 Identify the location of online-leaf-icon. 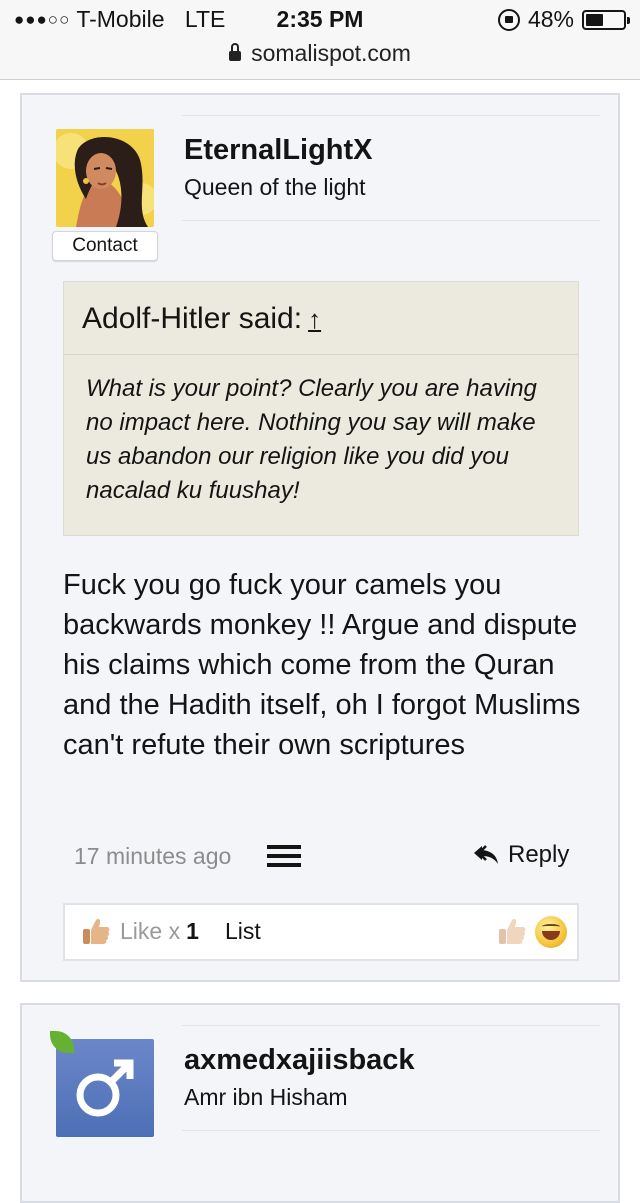
(62, 1042).